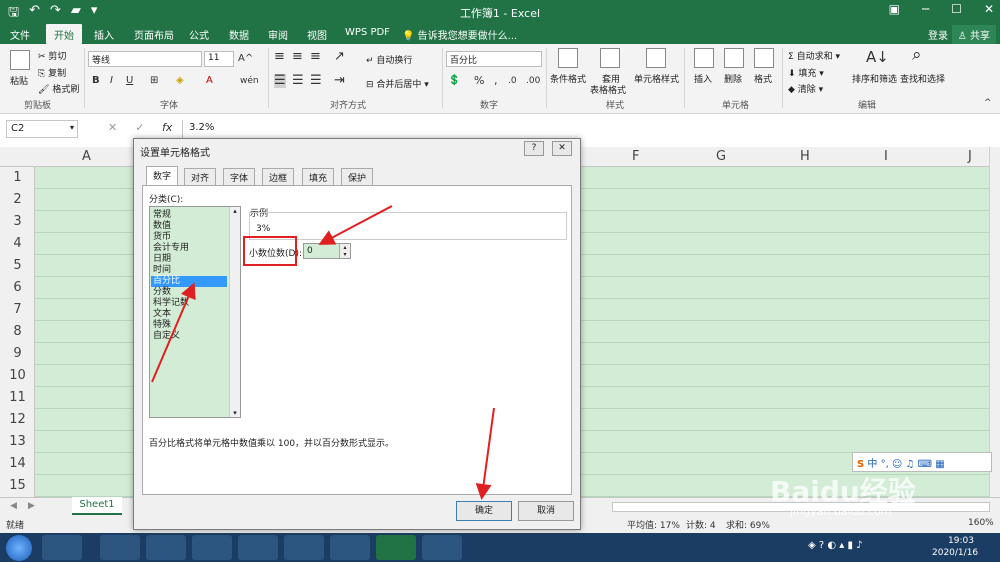  What do you see at coordinates (485, 453) in the screenshot?
I see `arrow-to-ok` at bounding box center [485, 453].